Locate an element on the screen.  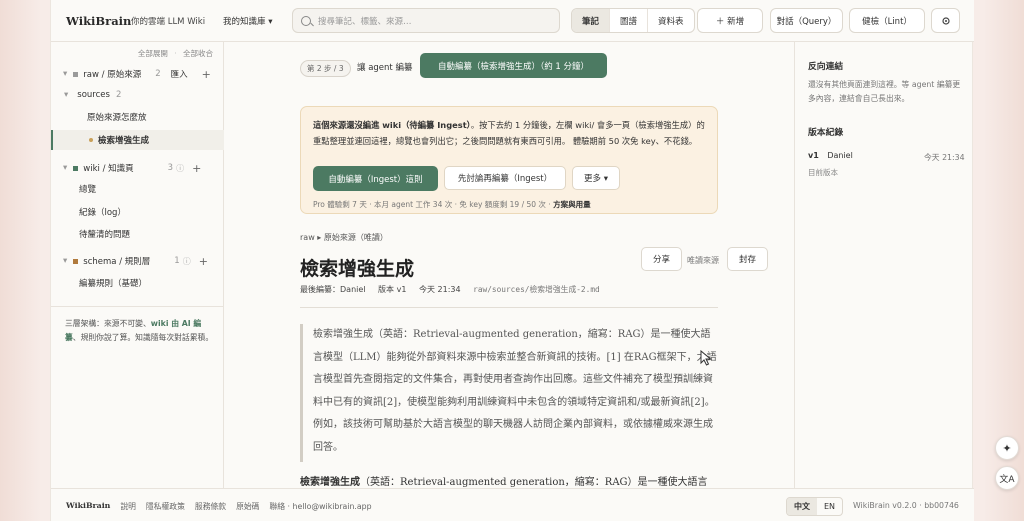
history-entry: v1 Daniel is located at coordinates (830, 155).